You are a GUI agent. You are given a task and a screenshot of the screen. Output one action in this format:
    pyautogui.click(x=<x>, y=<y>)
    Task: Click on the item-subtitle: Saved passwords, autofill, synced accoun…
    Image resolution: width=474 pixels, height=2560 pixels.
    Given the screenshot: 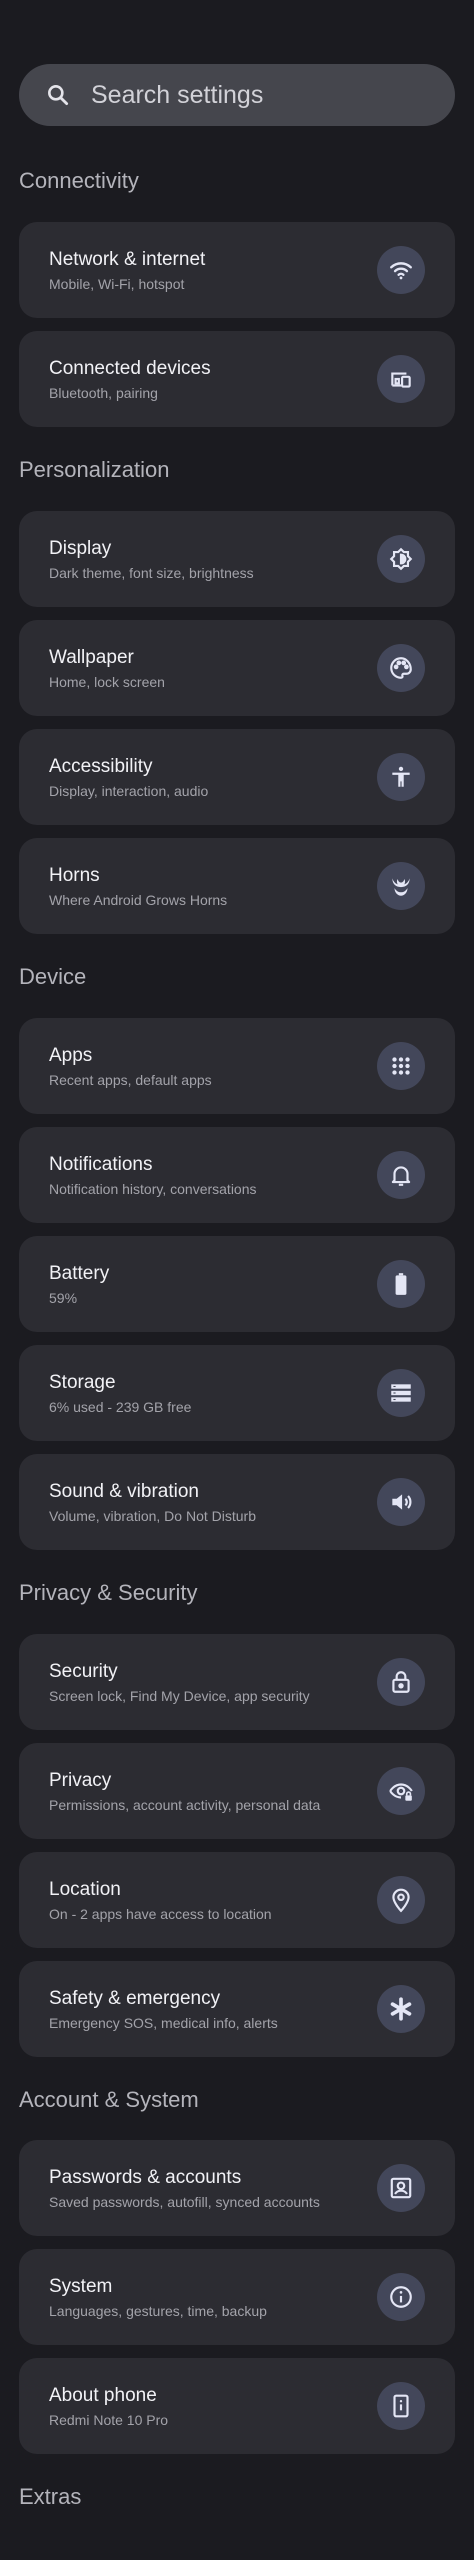 What is the action you would take?
    pyautogui.click(x=184, y=2202)
    